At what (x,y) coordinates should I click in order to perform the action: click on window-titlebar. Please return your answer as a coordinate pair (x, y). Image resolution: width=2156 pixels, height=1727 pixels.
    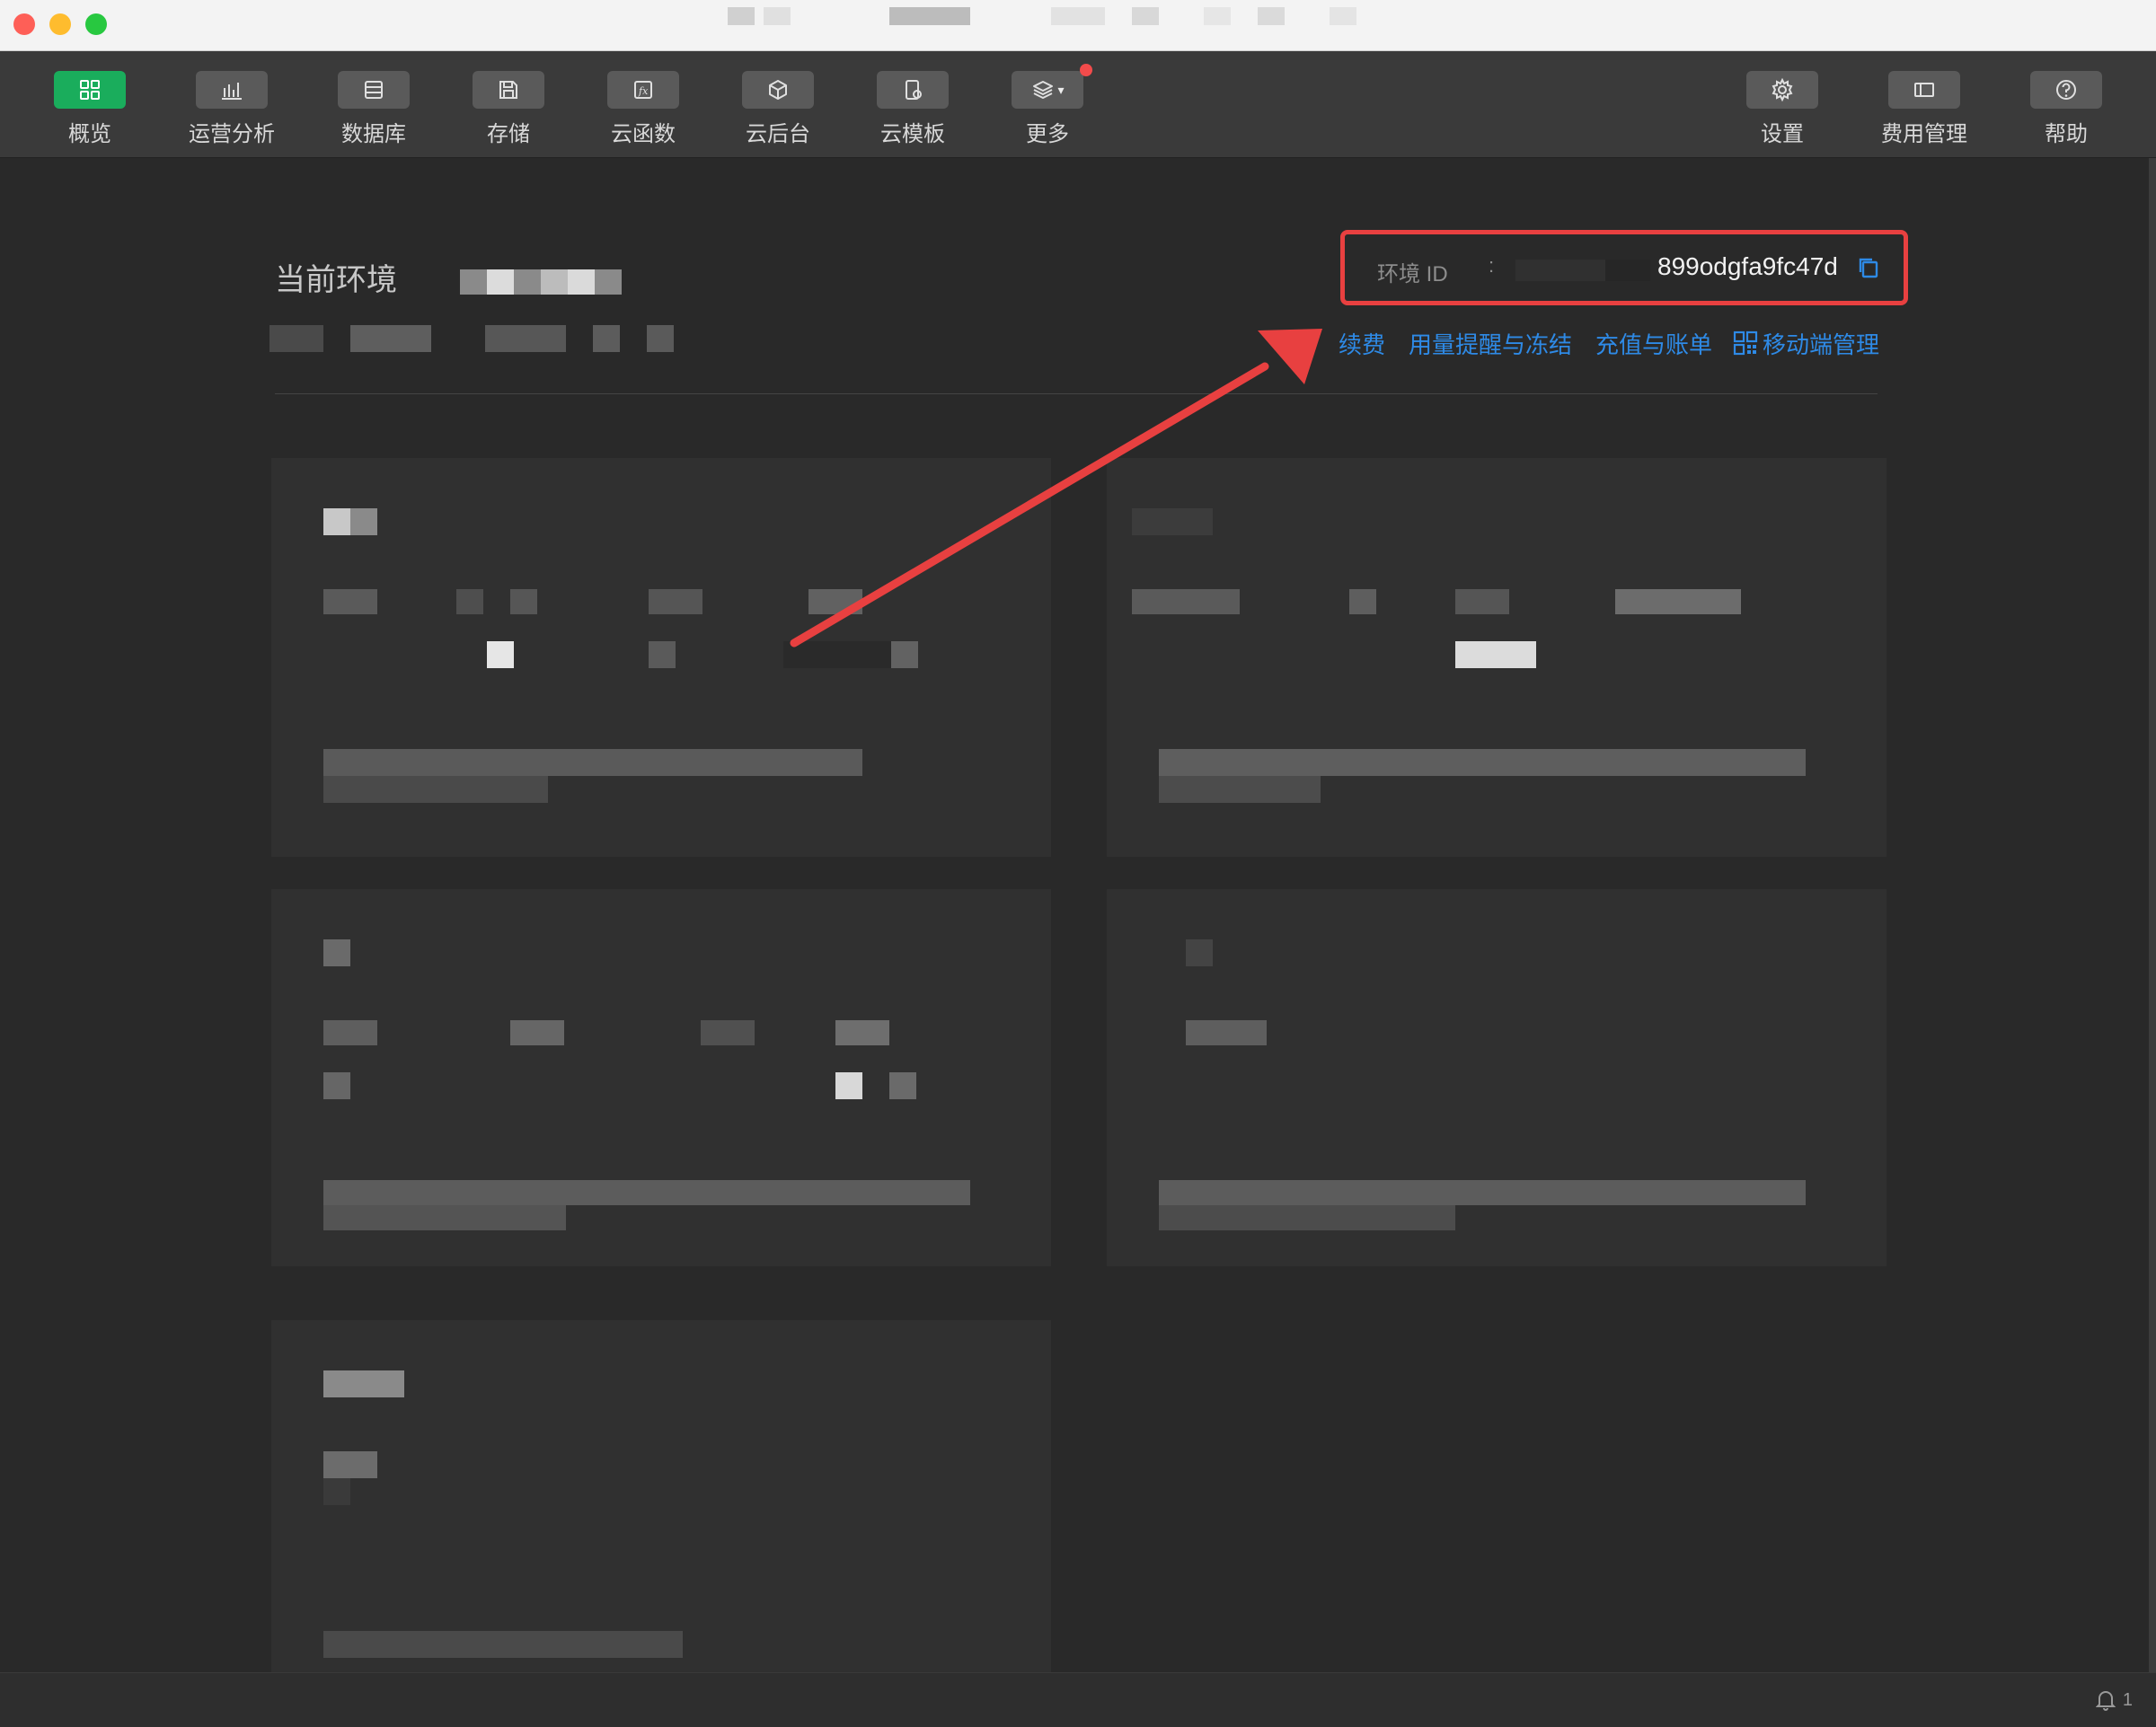
    Looking at the image, I should click on (1078, 25).